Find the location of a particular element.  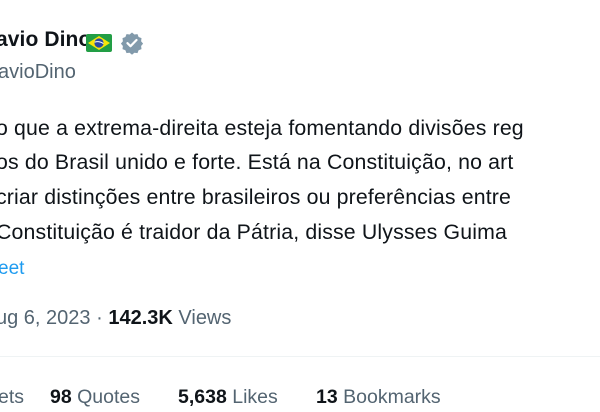

bookmarks-stat: 13 Bookmarks is located at coordinates (378, 397).